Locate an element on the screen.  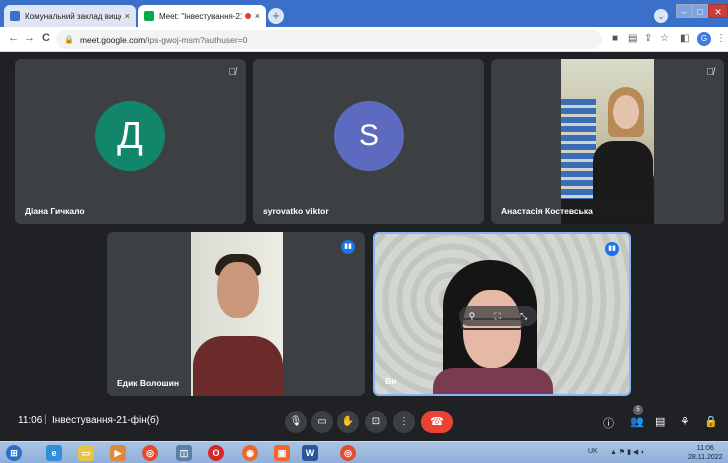
meeting-details-icon: ⓘ is located at coordinates (608, 423).